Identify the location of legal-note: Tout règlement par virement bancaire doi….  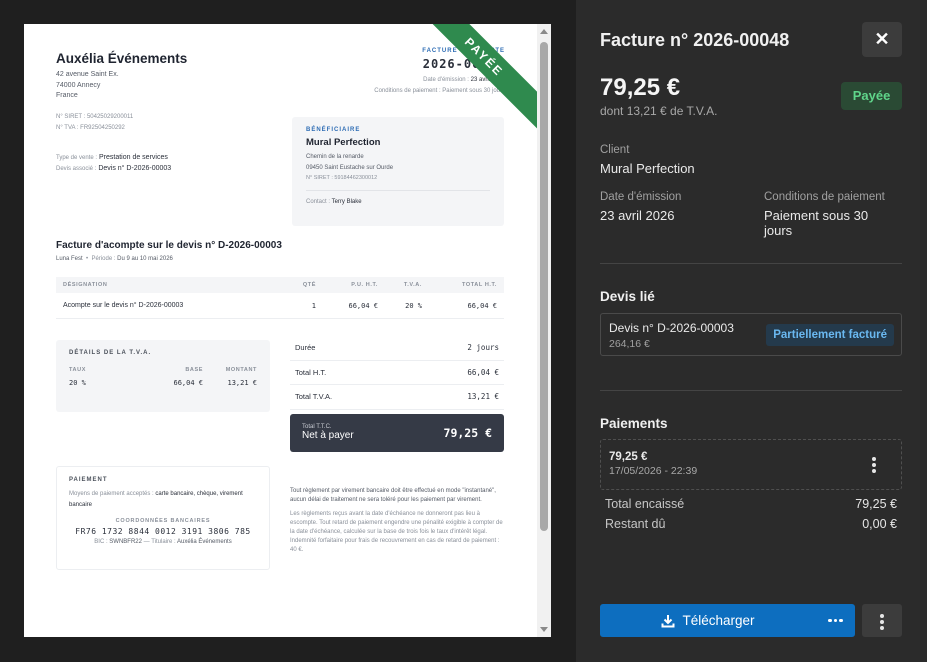
(393, 495).